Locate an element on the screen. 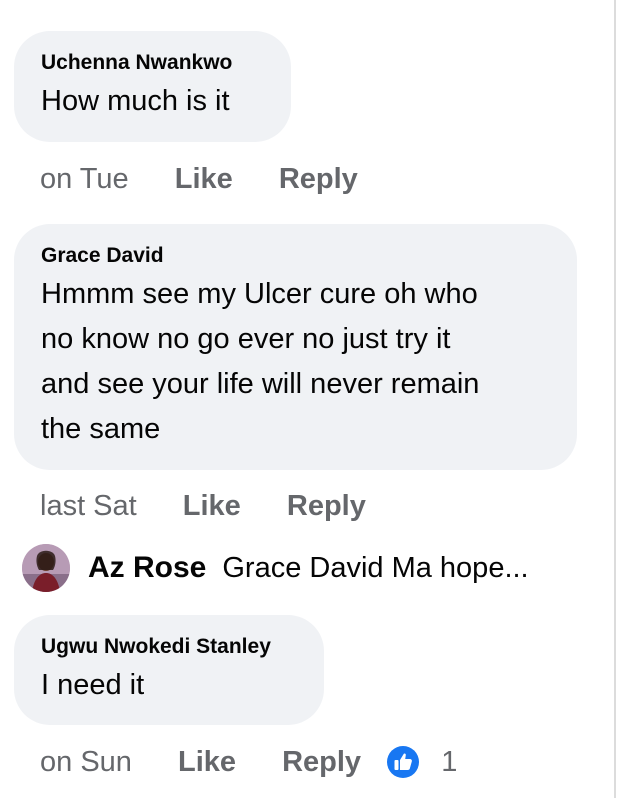 This screenshot has width=622, height=798. reaction-count: 1 is located at coordinates (449, 762).